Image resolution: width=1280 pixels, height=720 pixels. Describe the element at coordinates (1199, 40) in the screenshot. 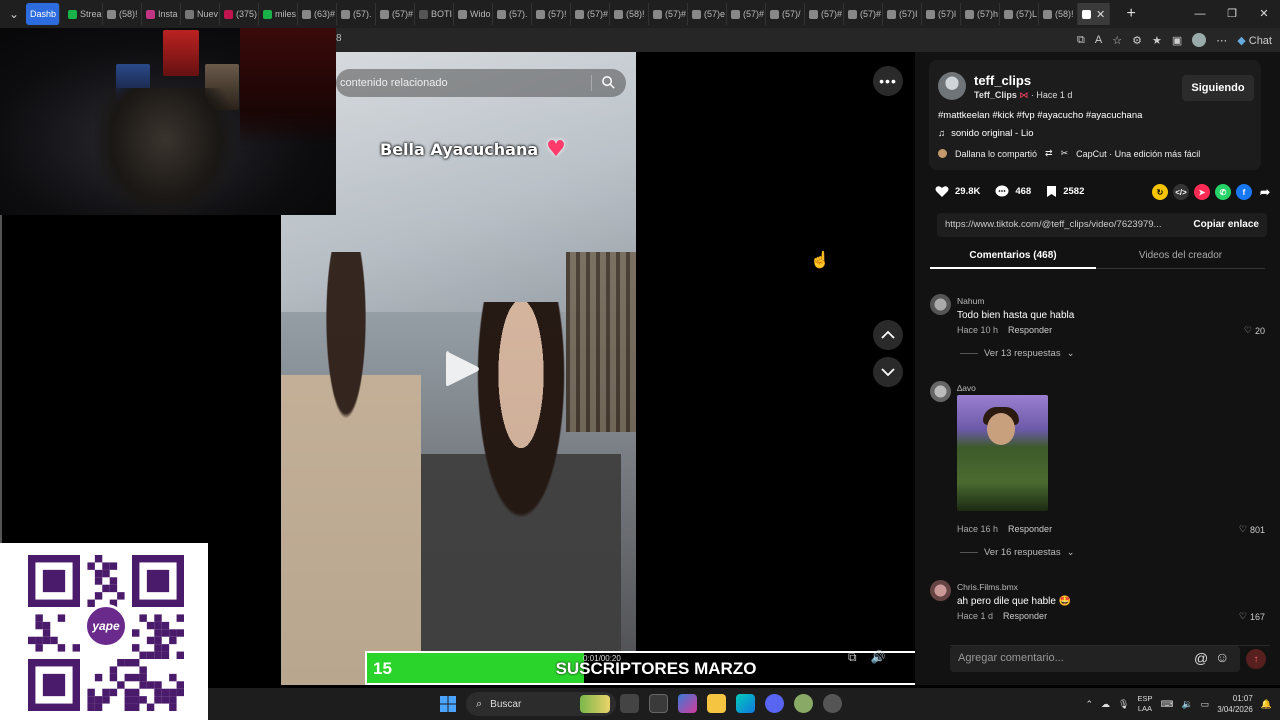

I see `profile-avatar` at that location.